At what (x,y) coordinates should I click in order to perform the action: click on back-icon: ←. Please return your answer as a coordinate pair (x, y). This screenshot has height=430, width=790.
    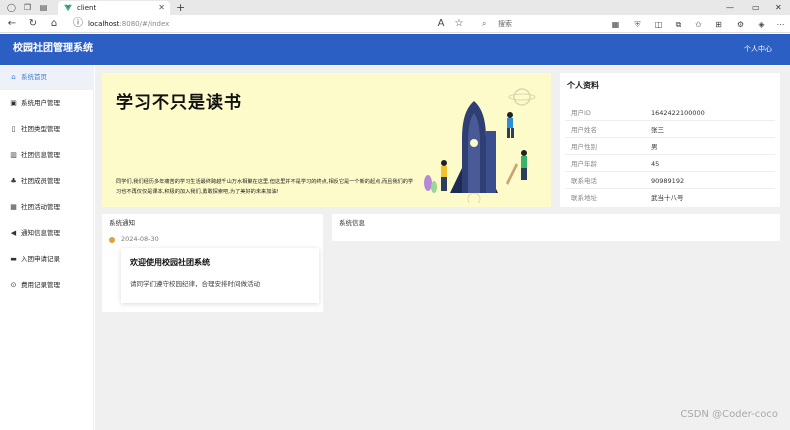
    Looking at the image, I should click on (12, 24).